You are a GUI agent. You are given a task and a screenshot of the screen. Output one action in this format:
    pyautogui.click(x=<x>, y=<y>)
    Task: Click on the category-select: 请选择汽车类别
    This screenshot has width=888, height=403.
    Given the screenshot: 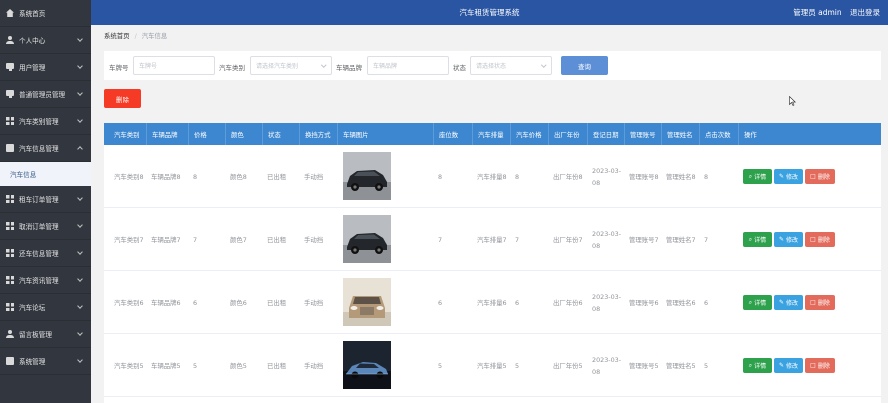 What is the action you would take?
    pyautogui.click(x=291, y=65)
    